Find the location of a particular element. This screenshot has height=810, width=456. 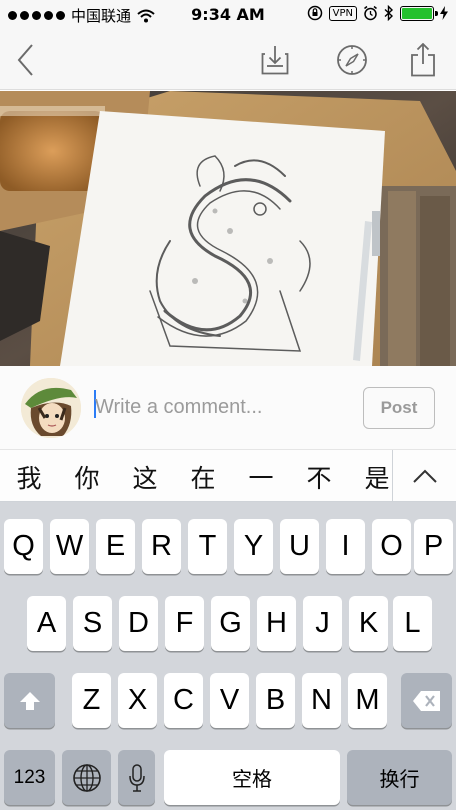

globe-icon is located at coordinates (86, 777).